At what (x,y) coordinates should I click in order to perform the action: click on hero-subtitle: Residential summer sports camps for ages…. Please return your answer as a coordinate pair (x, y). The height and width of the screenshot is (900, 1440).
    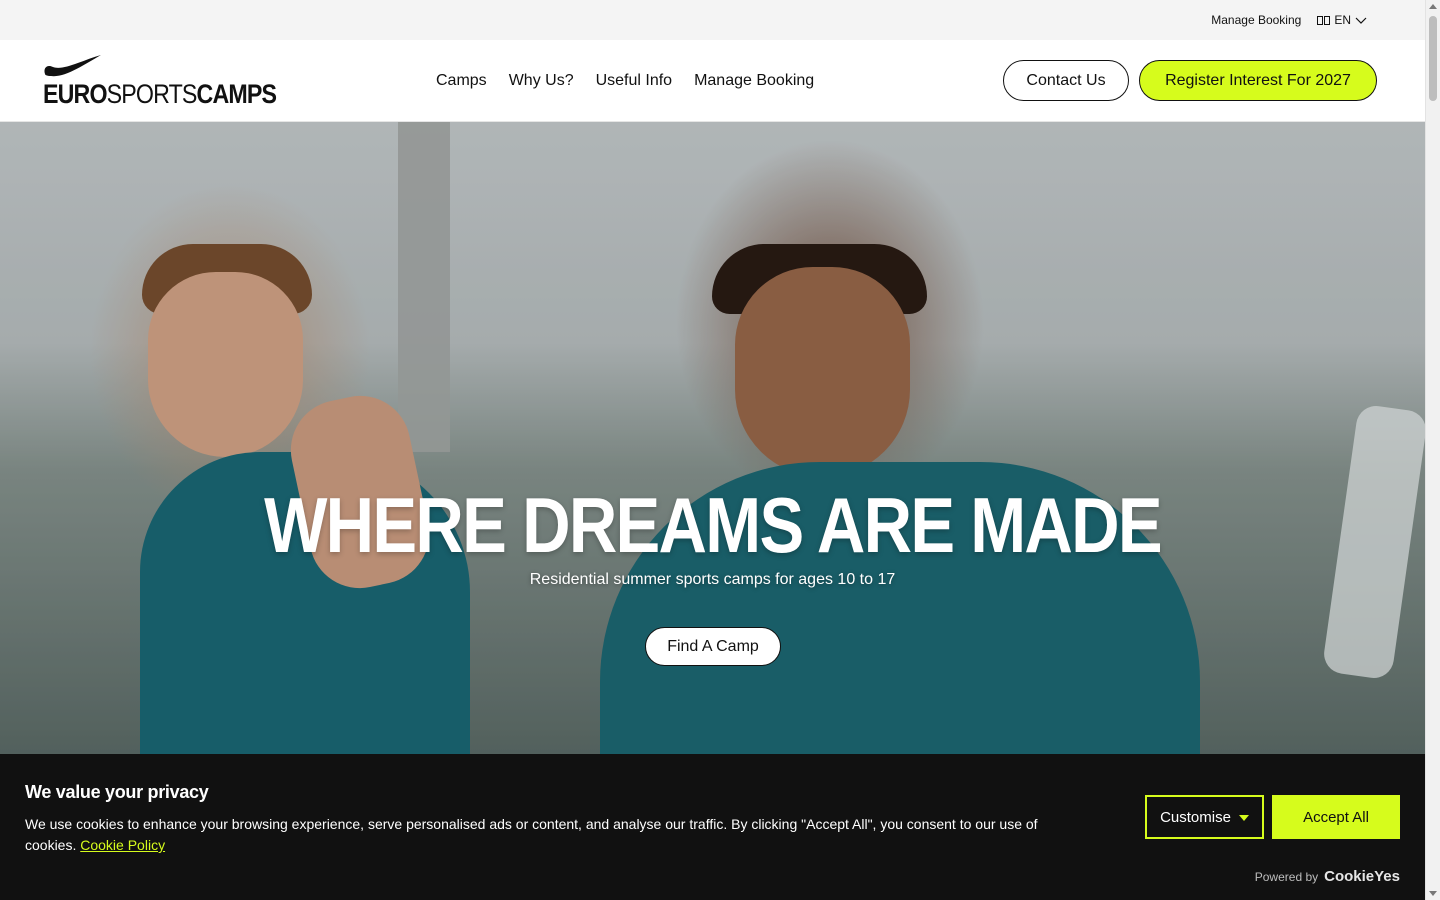
    Looking at the image, I should click on (712, 579).